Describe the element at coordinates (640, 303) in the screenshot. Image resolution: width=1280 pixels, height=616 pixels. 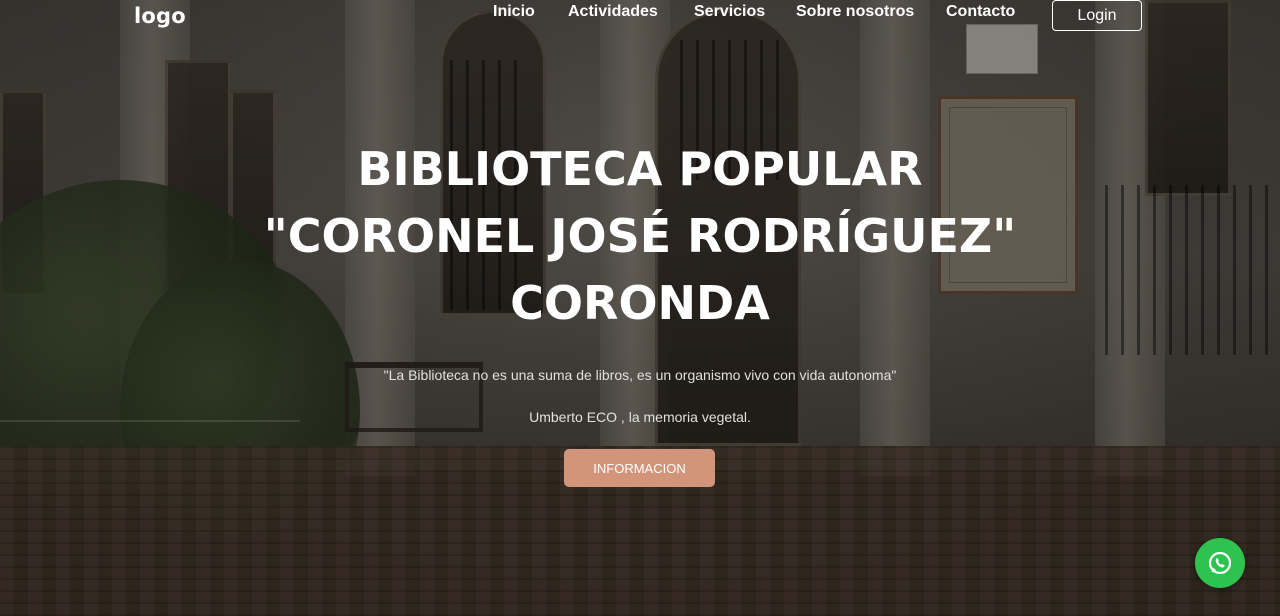
I see `hero-title-line-3: CORONDA` at that location.